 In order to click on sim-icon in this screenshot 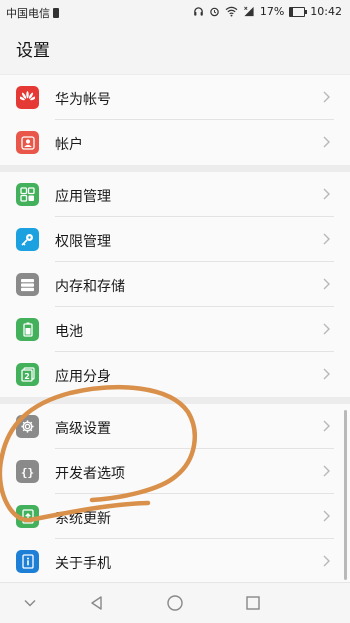, I will do `click(56, 13)`.